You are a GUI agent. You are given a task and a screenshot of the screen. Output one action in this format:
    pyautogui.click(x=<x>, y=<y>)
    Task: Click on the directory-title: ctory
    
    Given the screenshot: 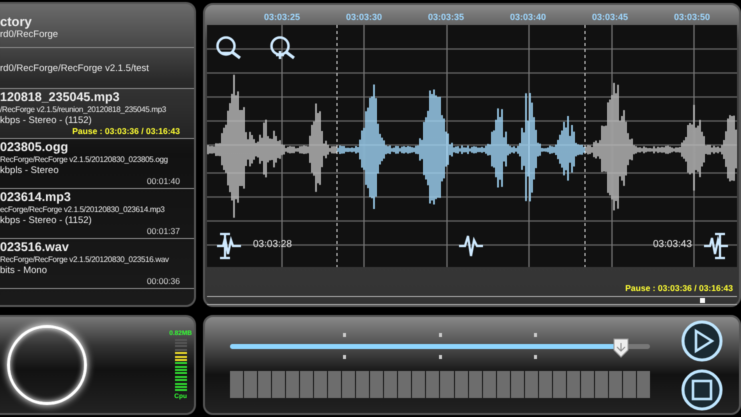 What is the action you would take?
    pyautogui.click(x=16, y=21)
    